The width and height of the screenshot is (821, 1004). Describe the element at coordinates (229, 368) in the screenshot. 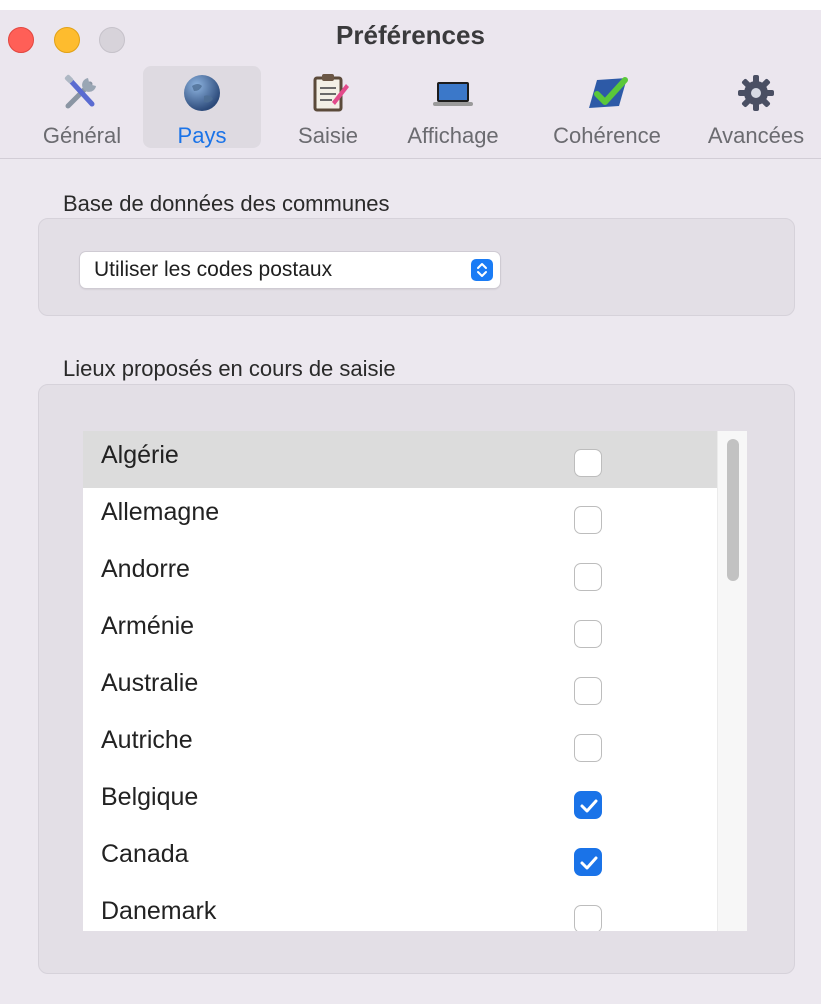

I see `places-section-title: Lieux proposés en cours de saisie` at that location.